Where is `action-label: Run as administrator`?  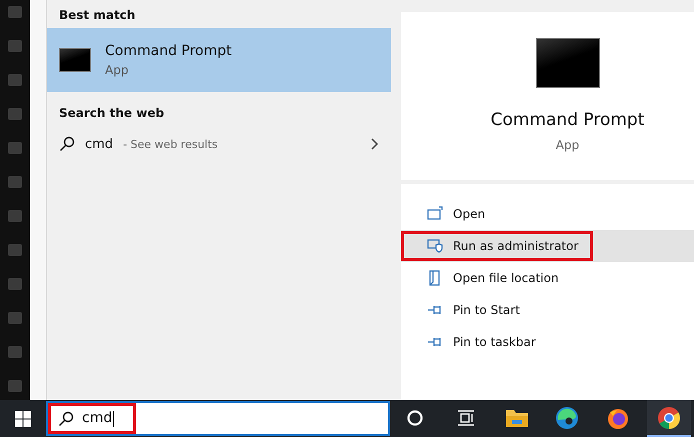
action-label: Run as administrator is located at coordinates (515, 246).